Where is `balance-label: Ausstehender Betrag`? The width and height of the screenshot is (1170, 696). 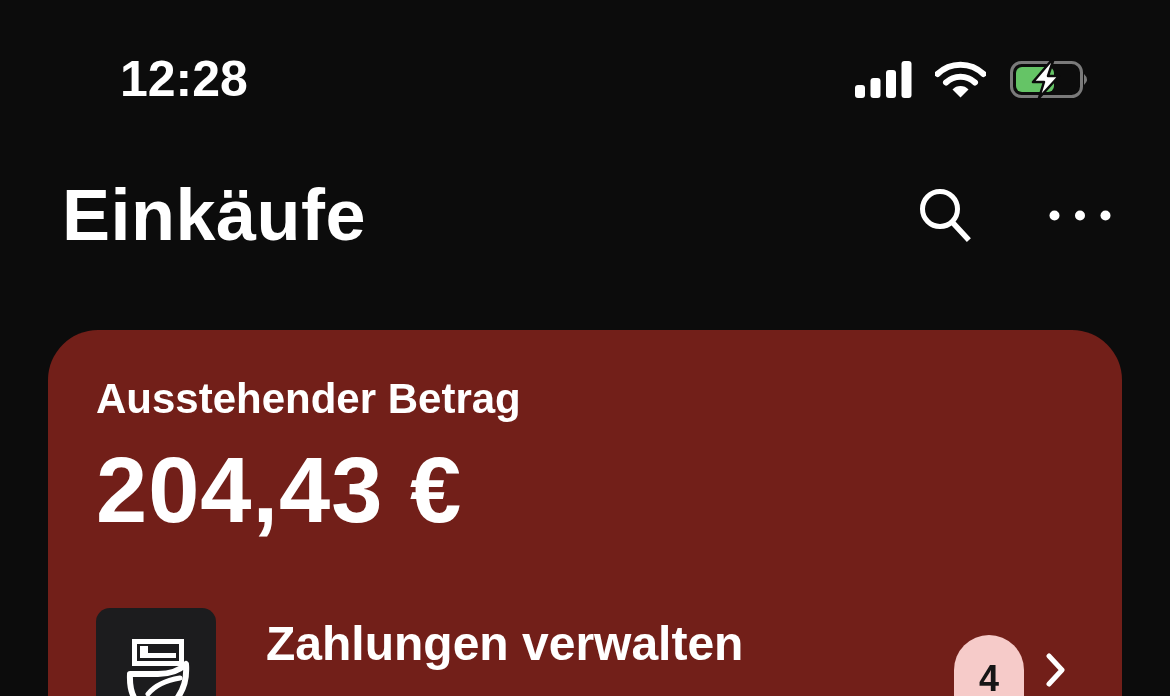 balance-label: Ausstehender Betrag is located at coordinates (309, 399).